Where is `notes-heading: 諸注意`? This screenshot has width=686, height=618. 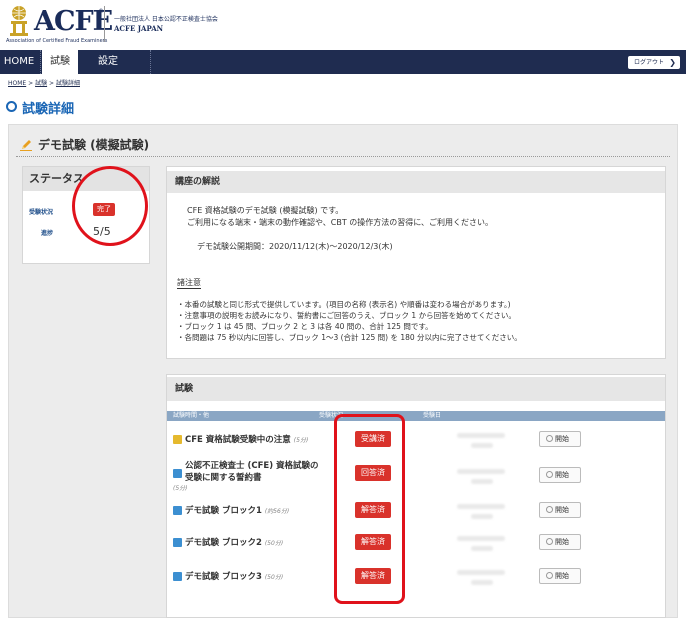
notes-heading: 諸注意 is located at coordinates (189, 283).